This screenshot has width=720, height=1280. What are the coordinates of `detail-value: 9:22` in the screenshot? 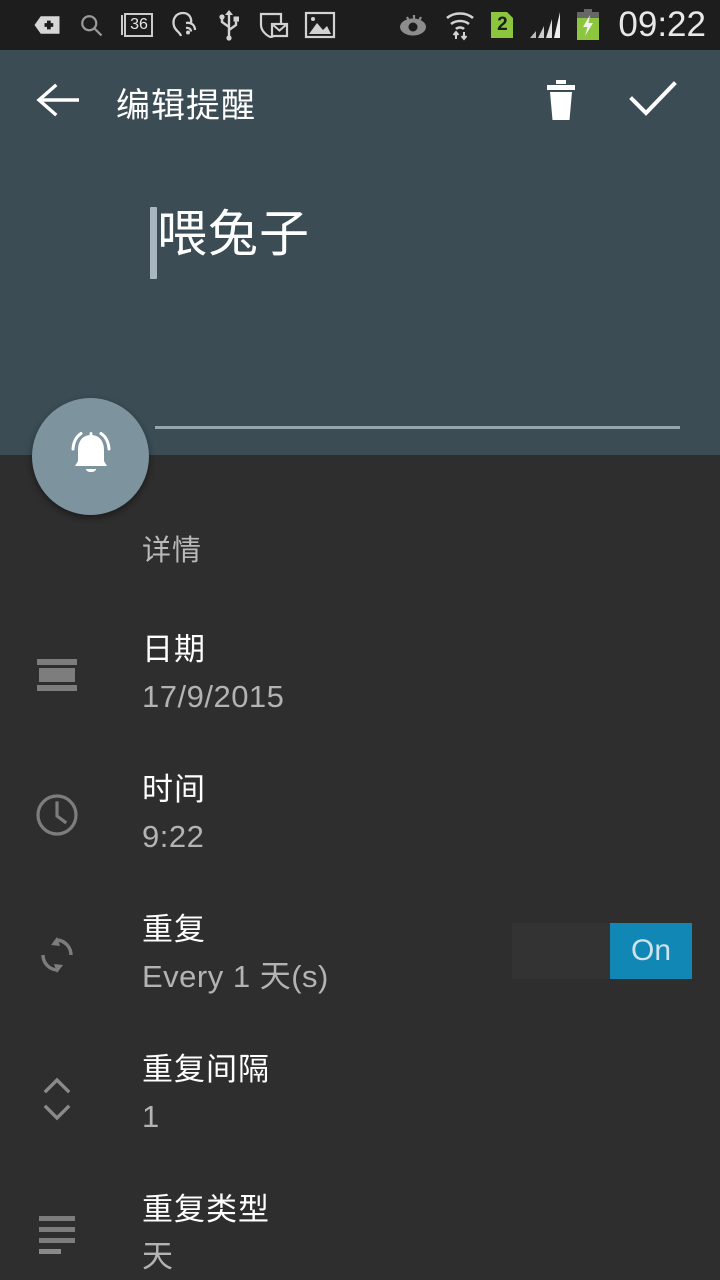 It's located at (173, 836).